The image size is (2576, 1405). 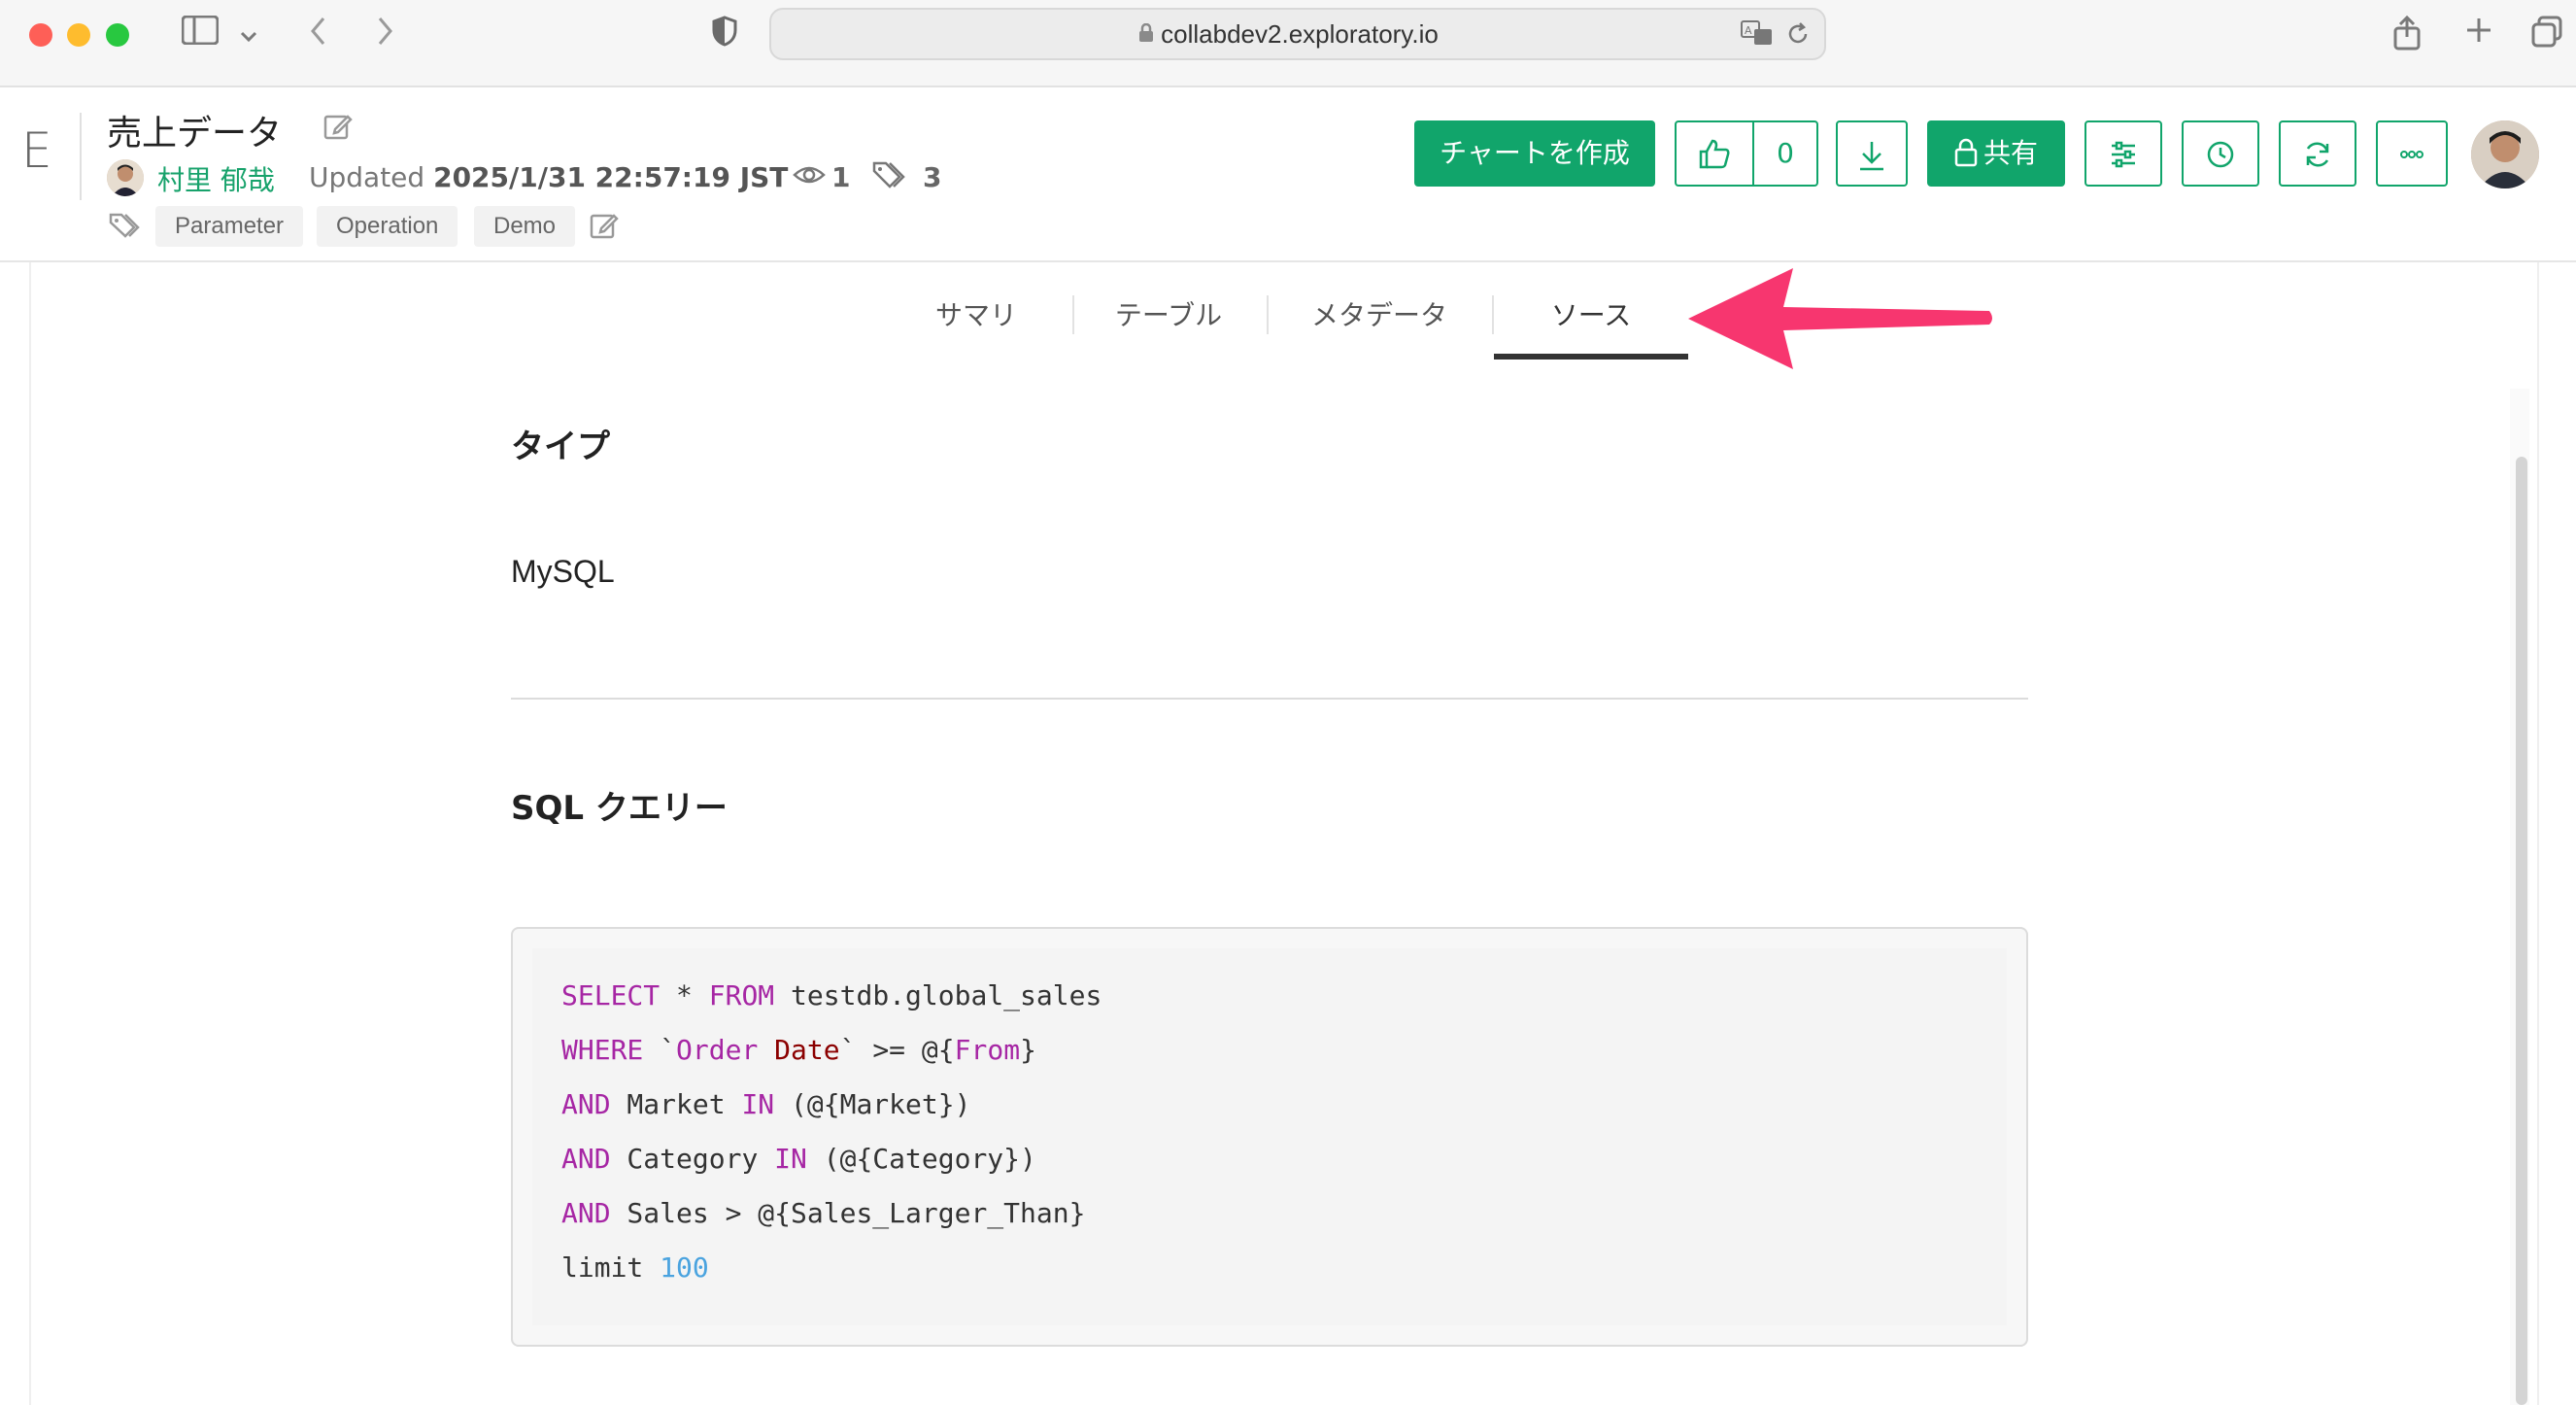 What do you see at coordinates (890, 176) in the screenshot?
I see `tags-icon` at bounding box center [890, 176].